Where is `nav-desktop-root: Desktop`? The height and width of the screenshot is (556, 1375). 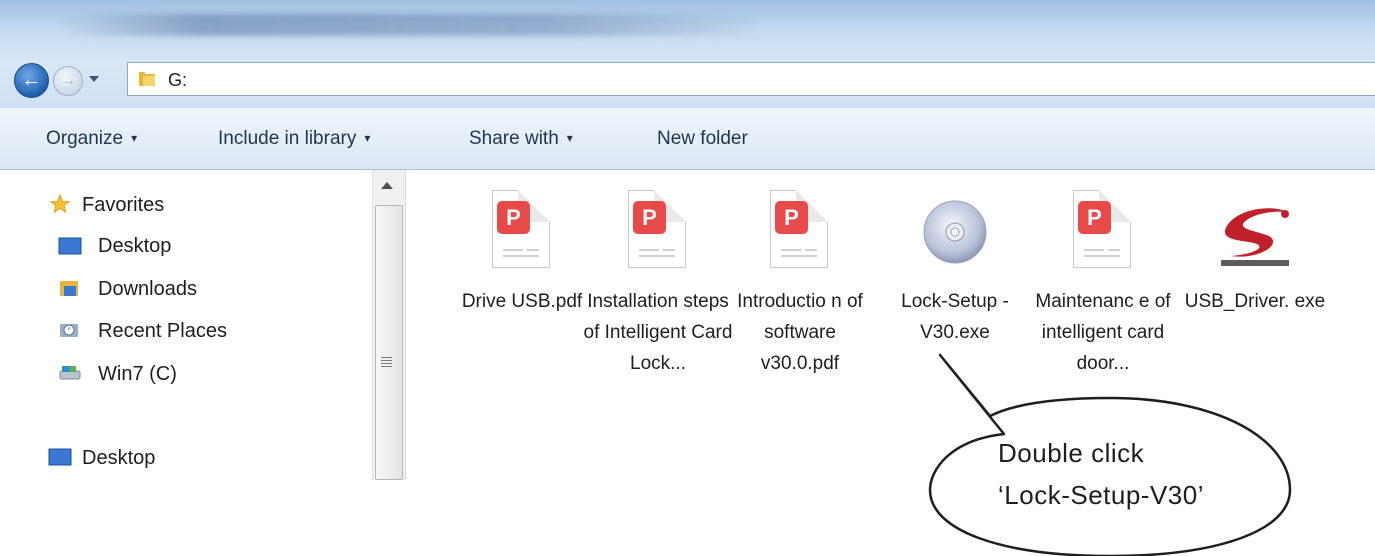 nav-desktop-root: Desktop is located at coordinates (118, 458).